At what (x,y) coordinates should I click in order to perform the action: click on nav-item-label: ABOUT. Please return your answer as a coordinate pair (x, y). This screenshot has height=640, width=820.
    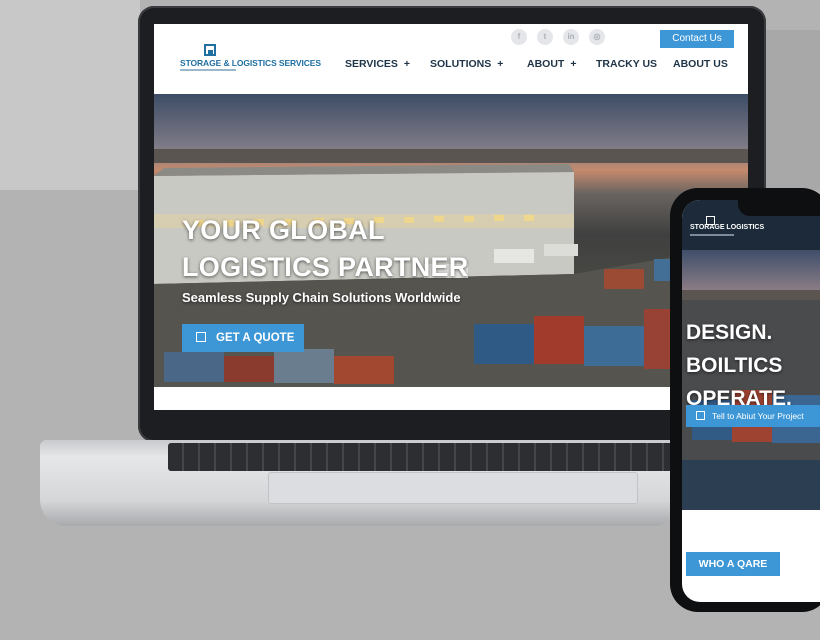
    Looking at the image, I should click on (546, 64).